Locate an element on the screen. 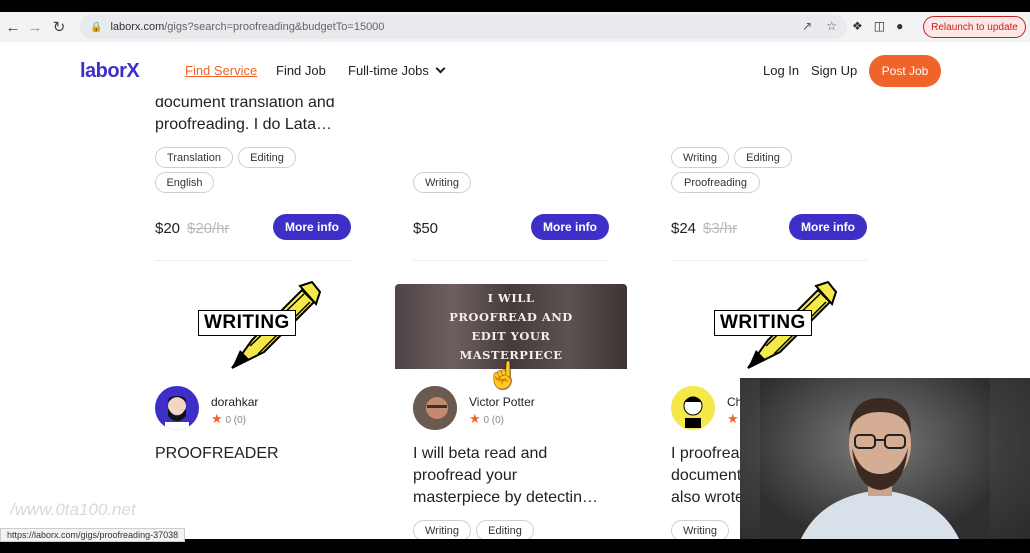 The height and width of the screenshot is (553, 1030). login-link: Log In is located at coordinates (781, 70).